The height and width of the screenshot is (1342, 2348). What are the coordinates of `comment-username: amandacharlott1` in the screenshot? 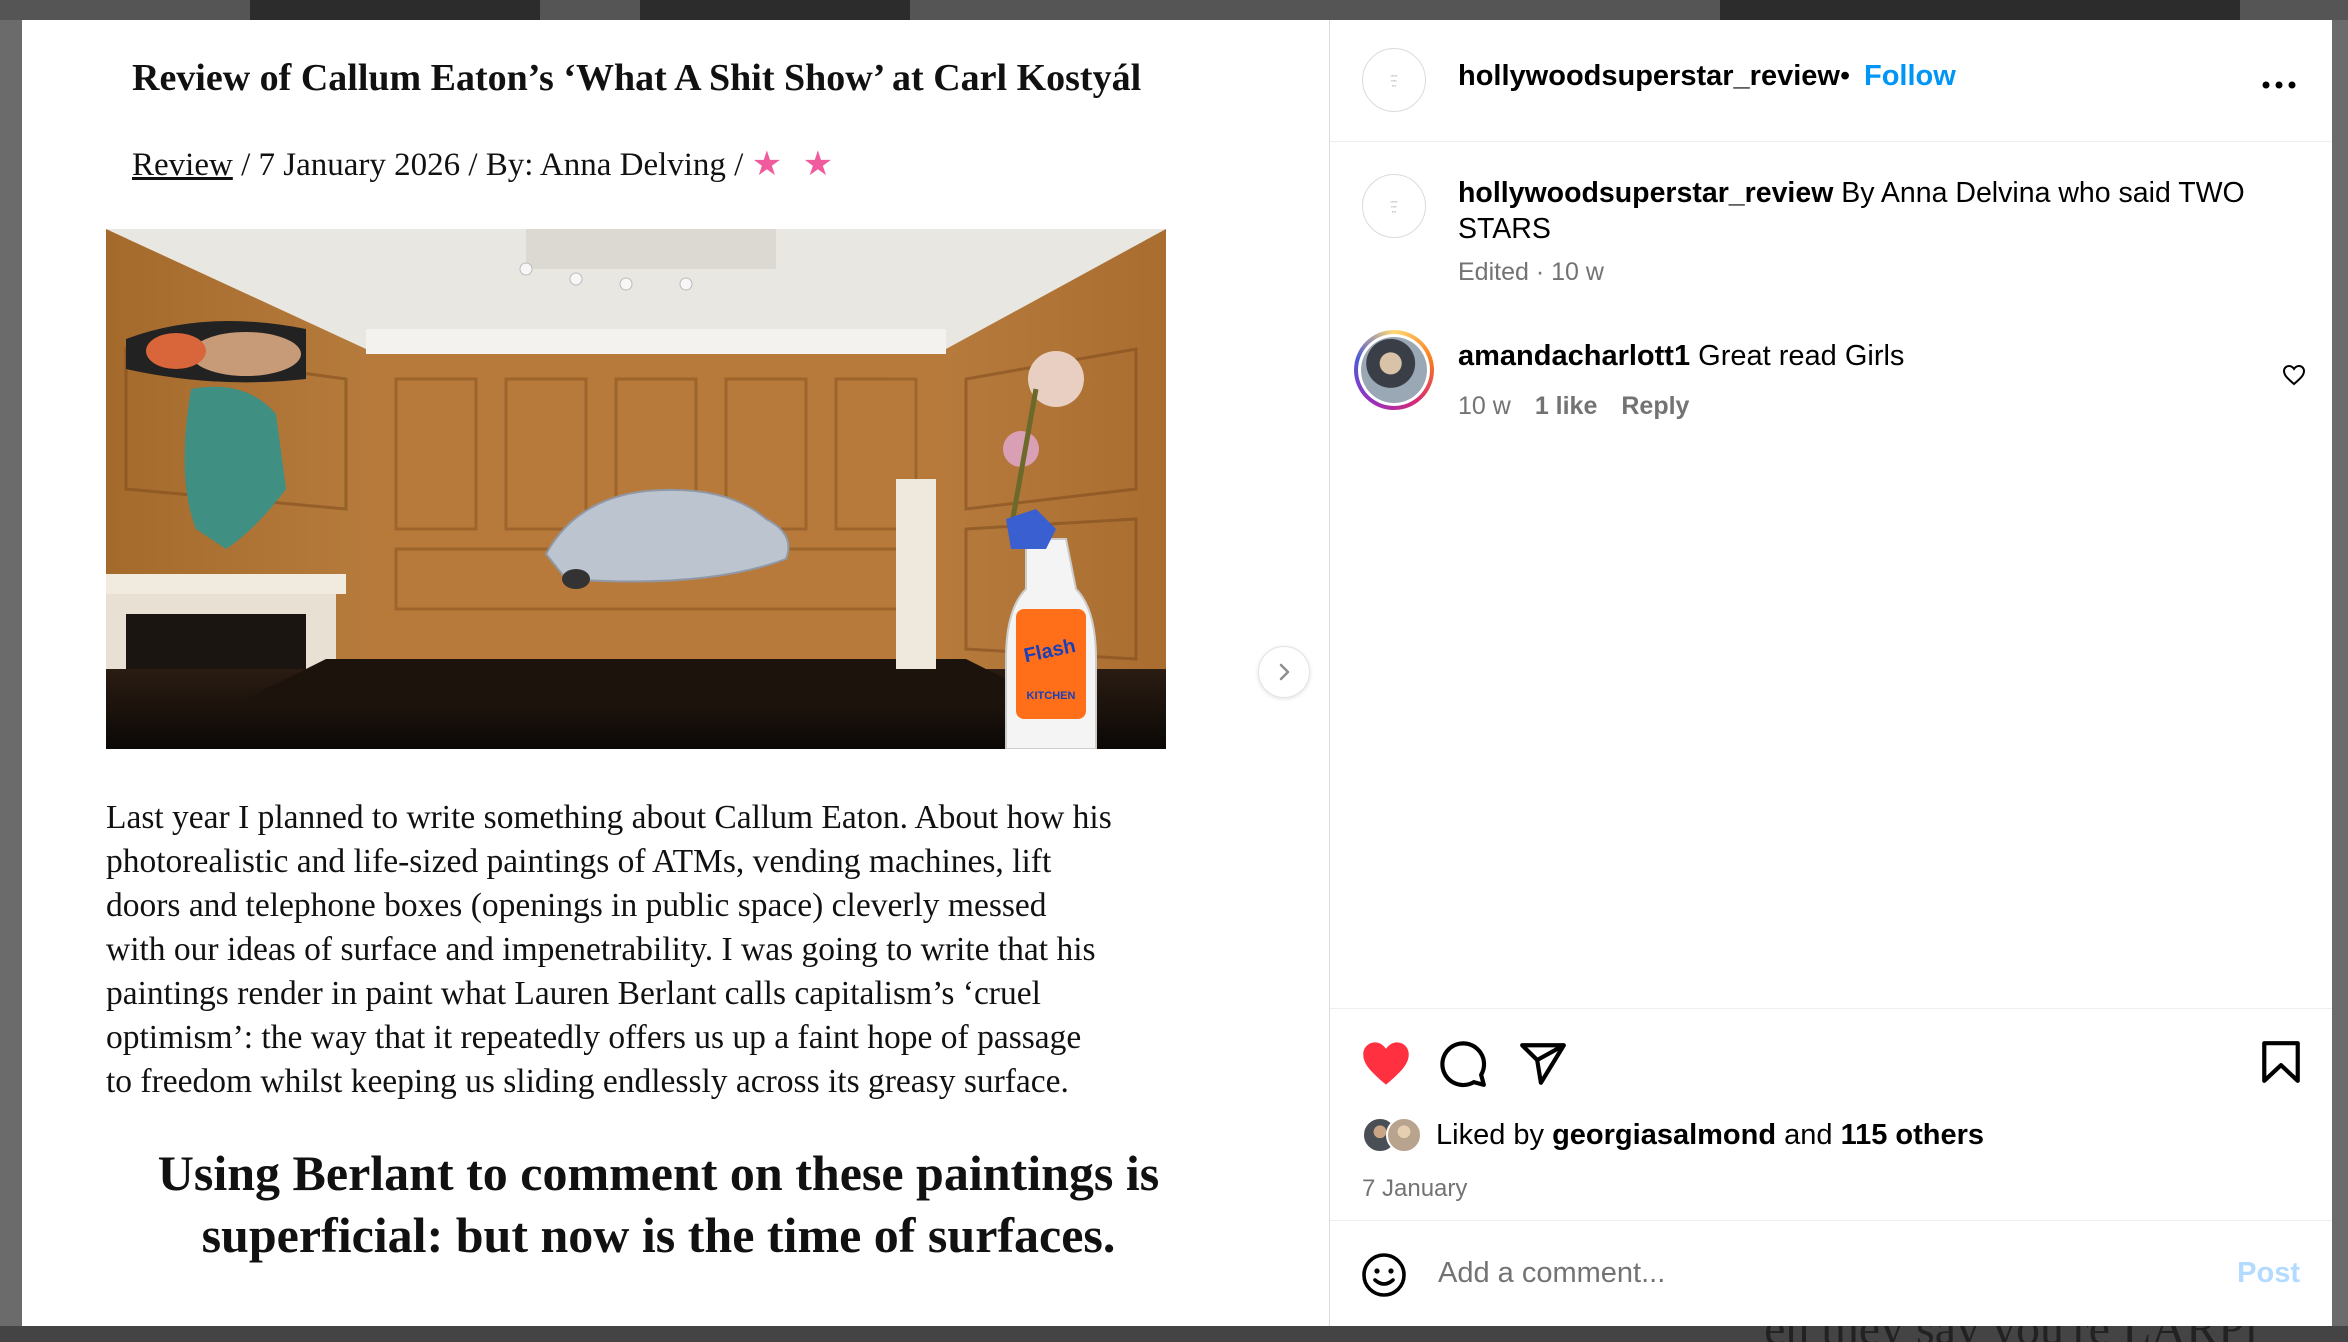 It's located at (1574, 356).